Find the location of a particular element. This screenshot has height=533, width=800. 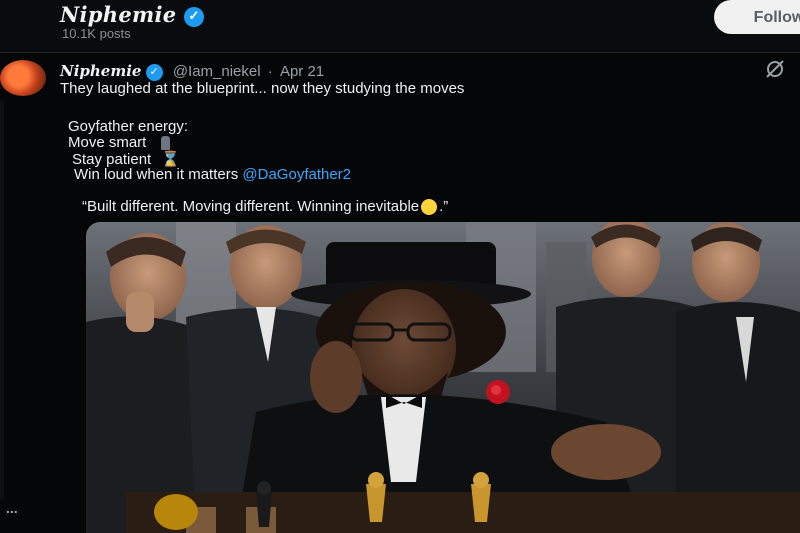

tweet-line-5: Win loud when it matters @DaGoyfather2 is located at coordinates (212, 174).